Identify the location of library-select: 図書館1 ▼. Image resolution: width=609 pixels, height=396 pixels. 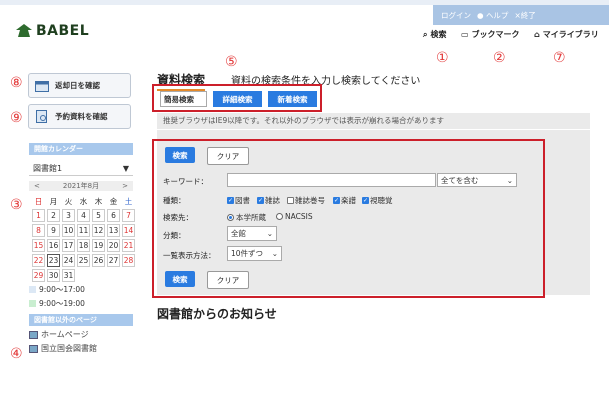
(81, 169).